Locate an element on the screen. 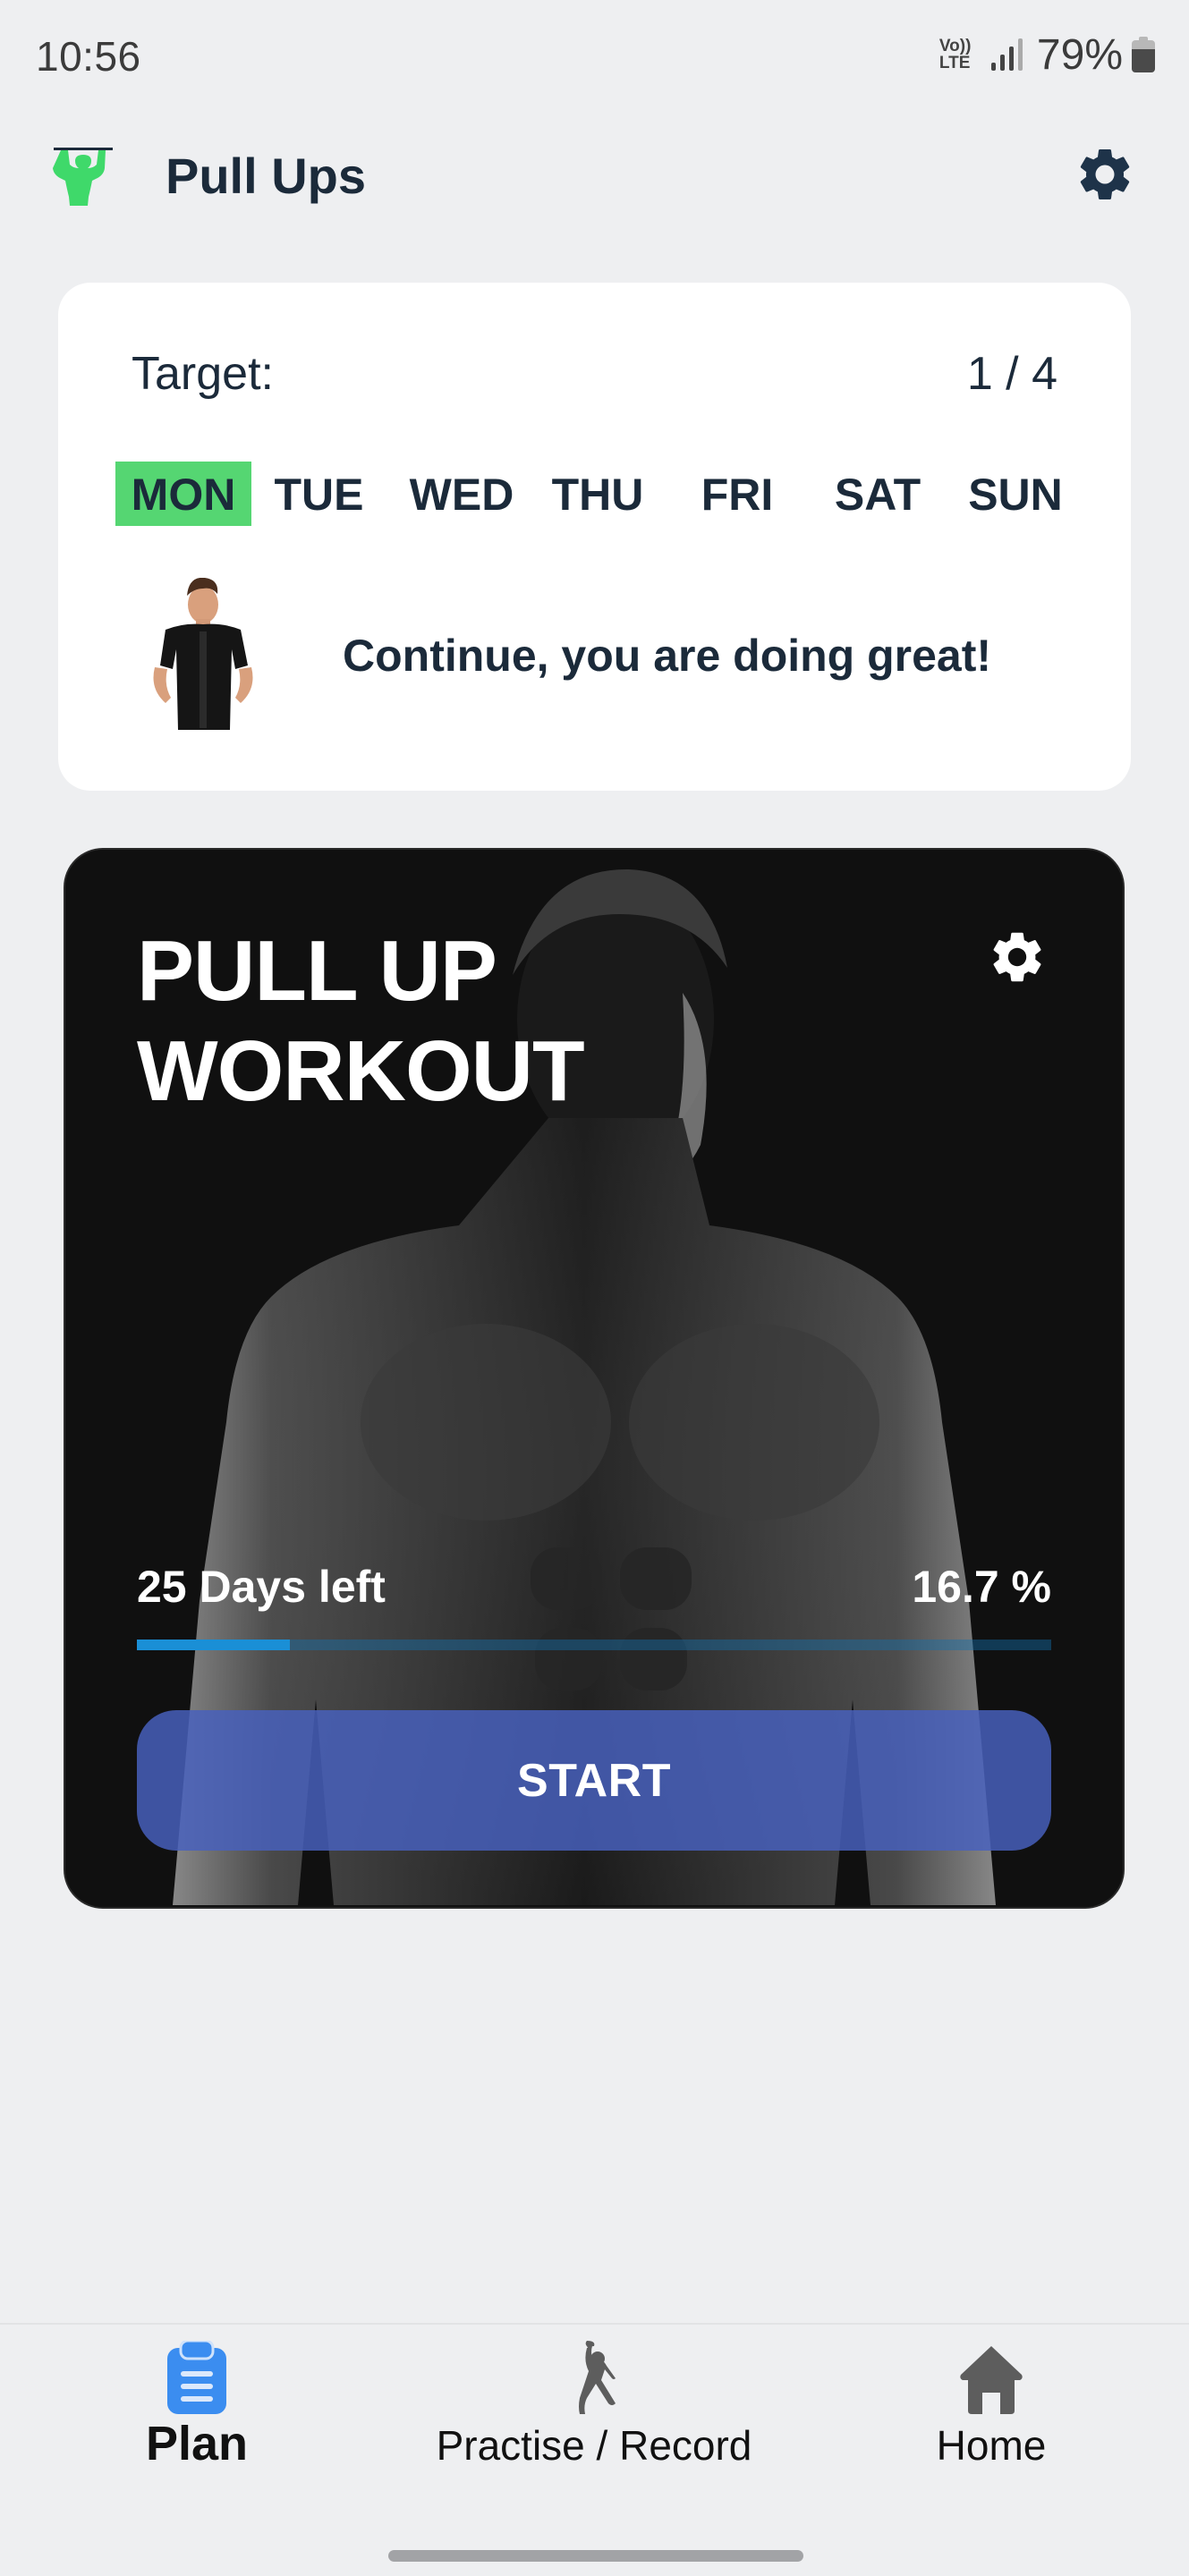 This screenshot has height=2576, width=1189. battery-percent: 79% is located at coordinates (1079, 54).